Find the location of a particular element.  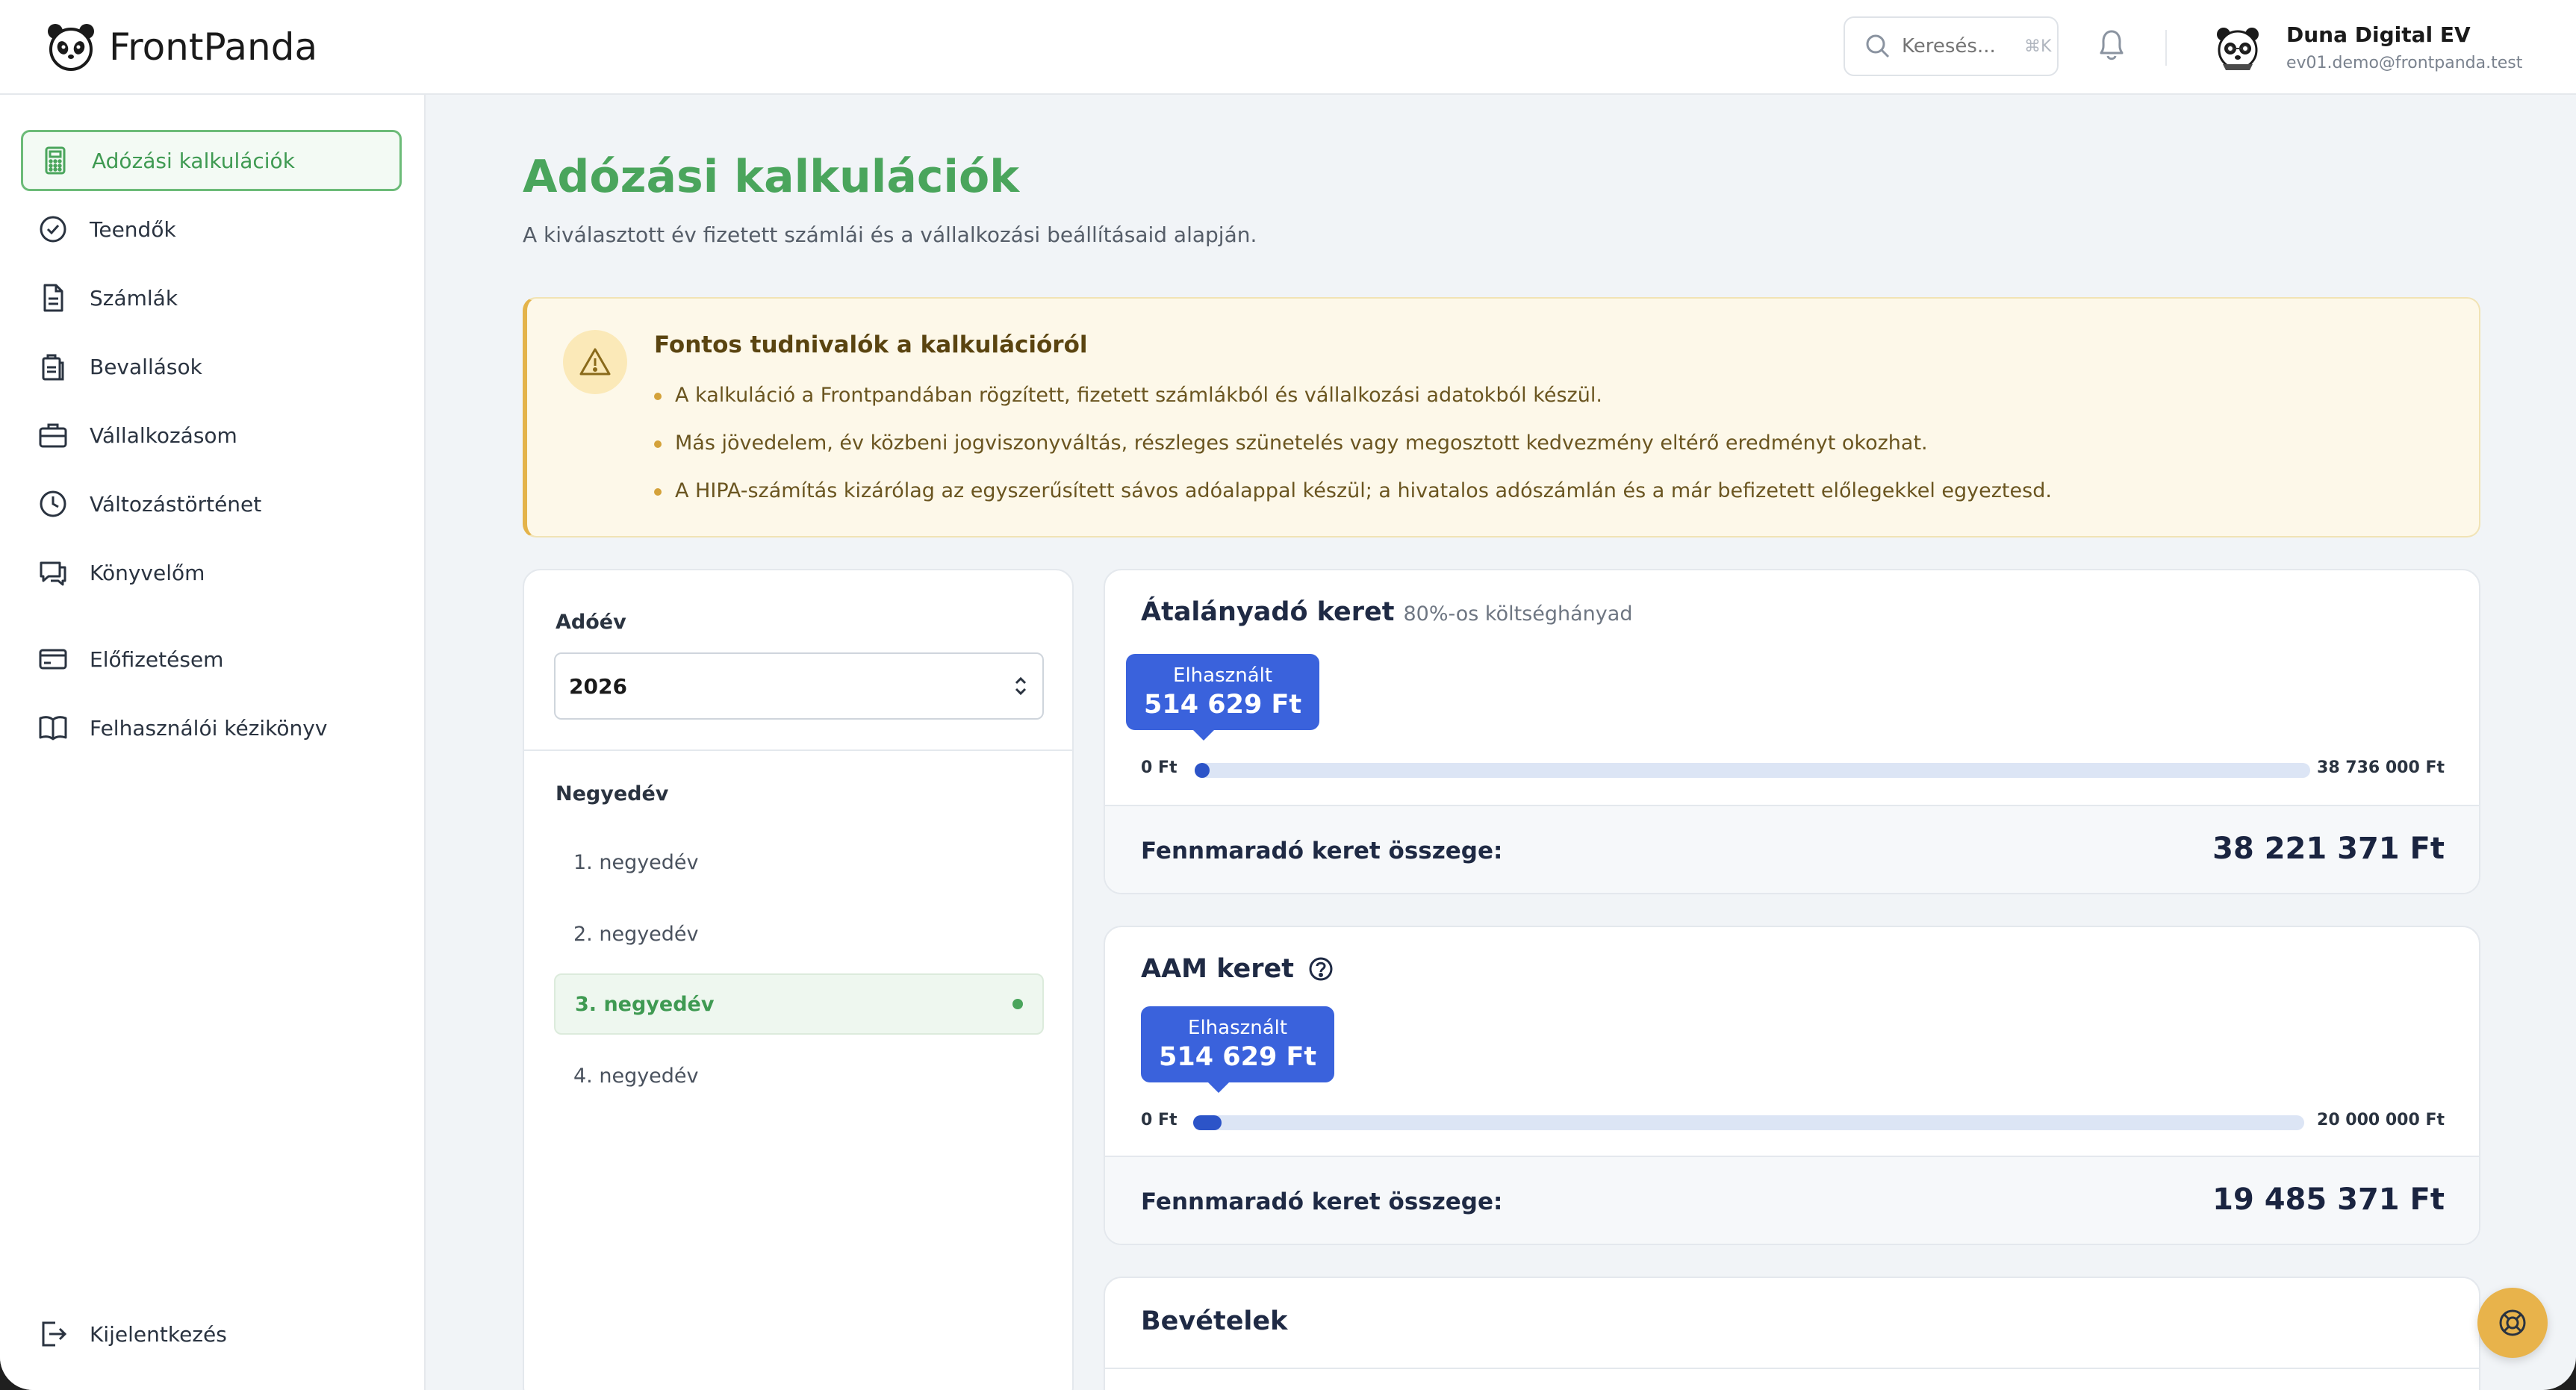

year-label: Adóév is located at coordinates (591, 623).